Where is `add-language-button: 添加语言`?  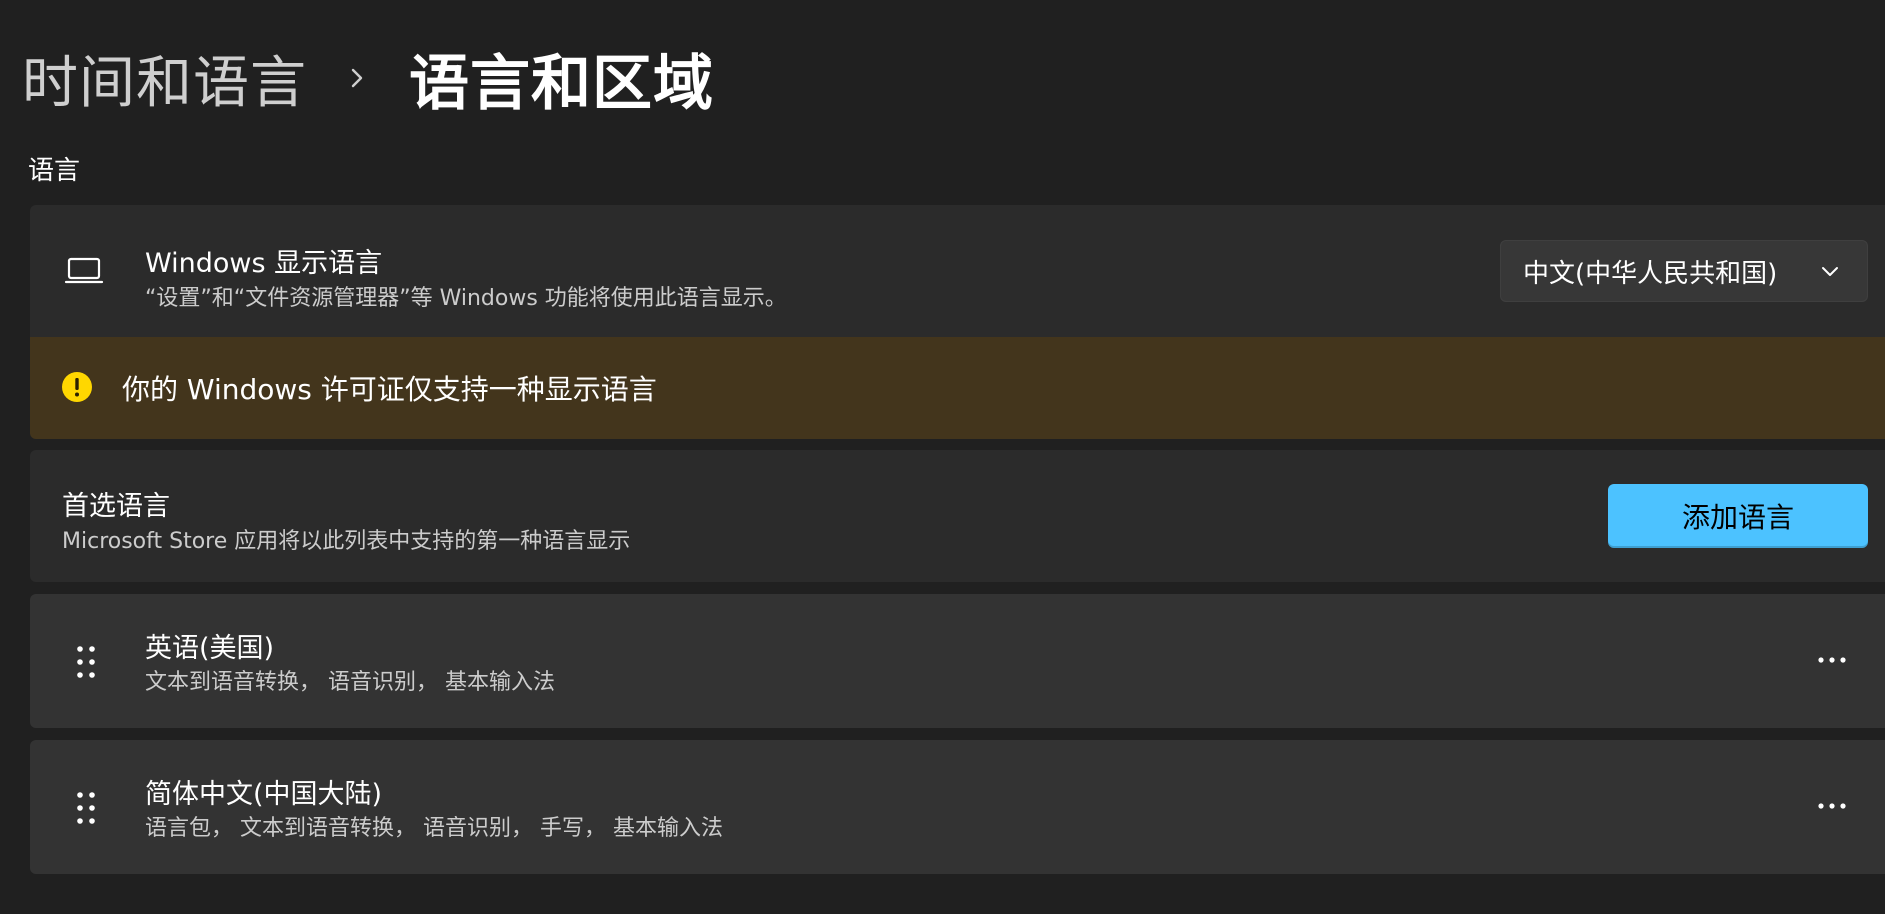 add-language-button: 添加语言 is located at coordinates (1738, 516).